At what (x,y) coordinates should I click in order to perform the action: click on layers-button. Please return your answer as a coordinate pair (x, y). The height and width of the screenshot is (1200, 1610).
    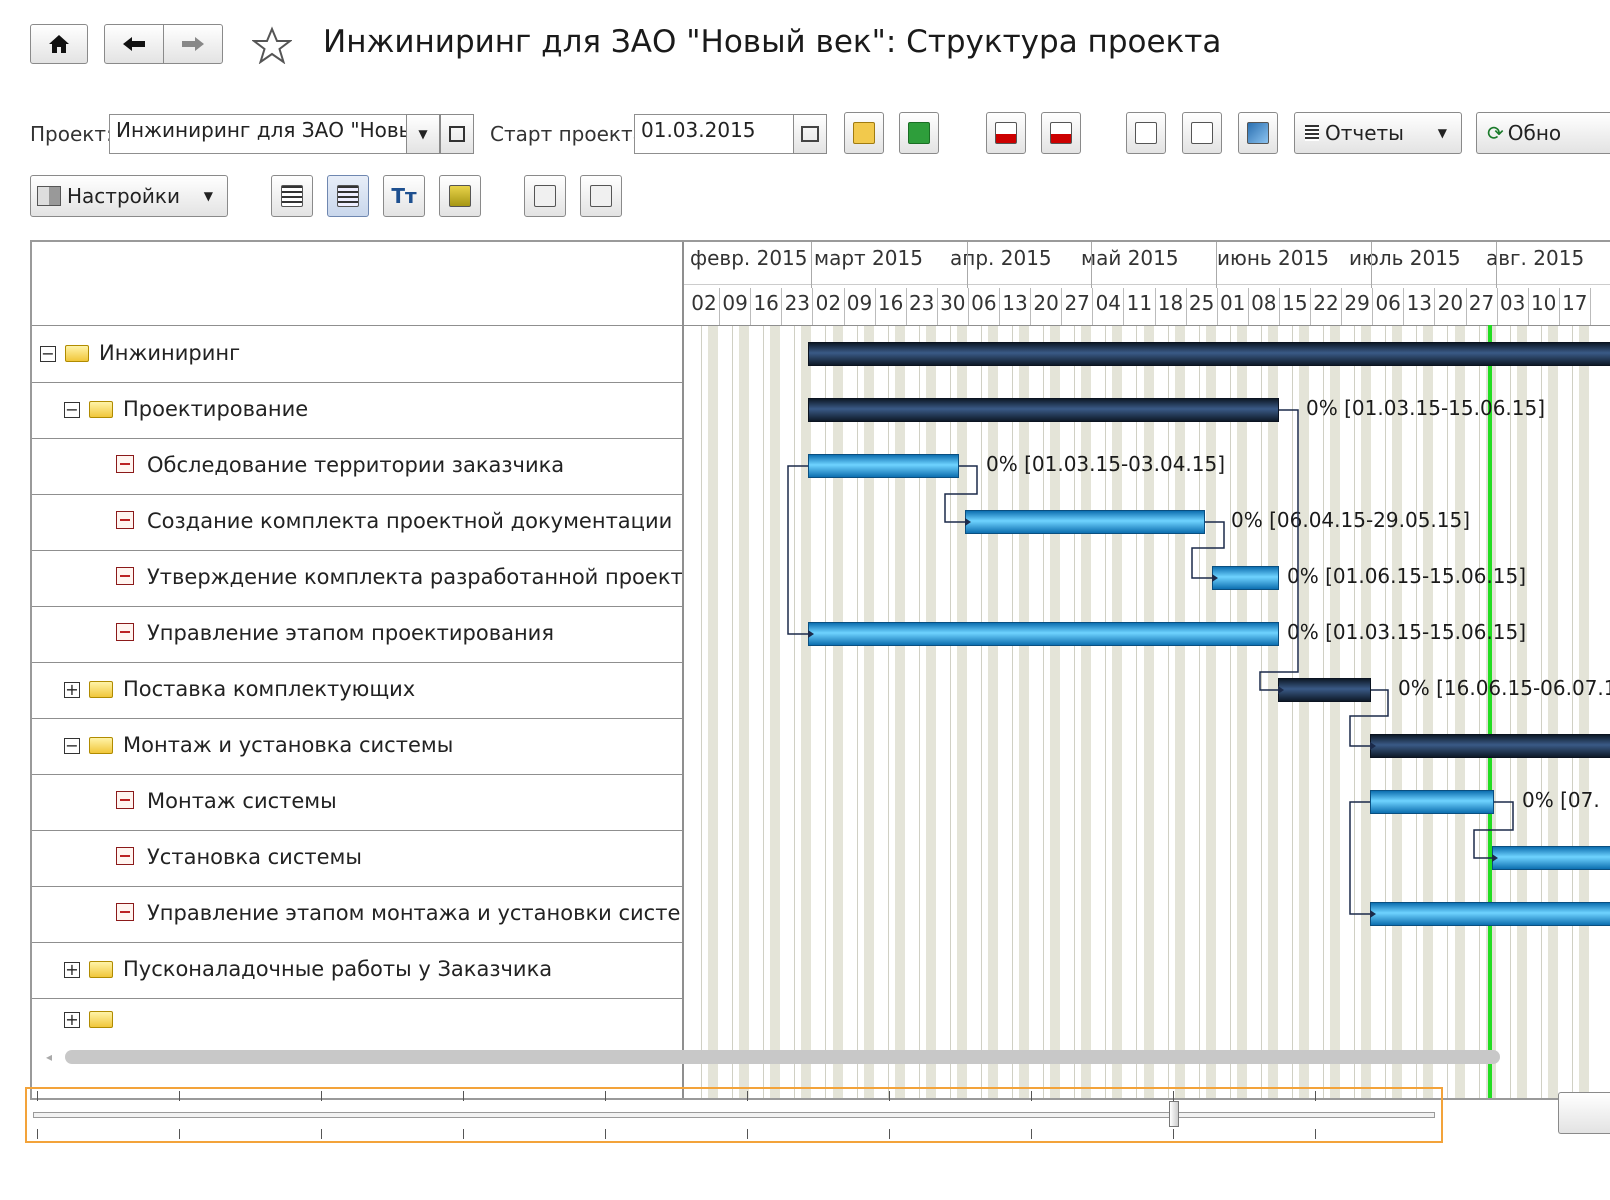
    Looking at the image, I should click on (1258, 133).